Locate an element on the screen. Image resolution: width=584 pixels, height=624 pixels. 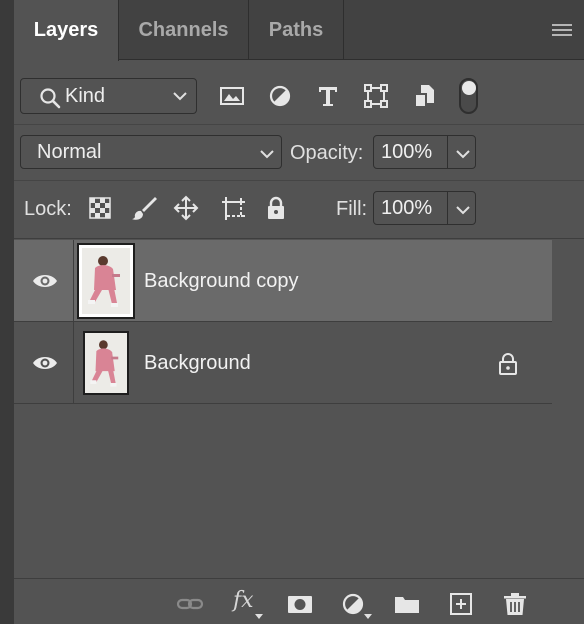
layer-mask-icon is located at coordinates (300, 604).